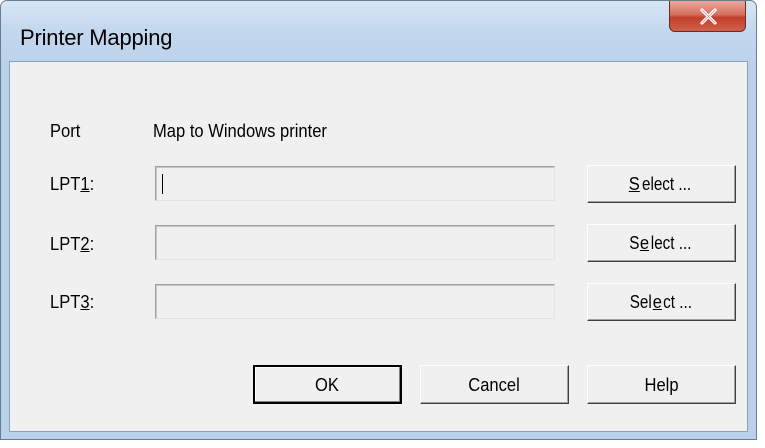 Image resolution: width=765 pixels, height=448 pixels. I want to click on lpt2-printer-field, so click(355, 242).